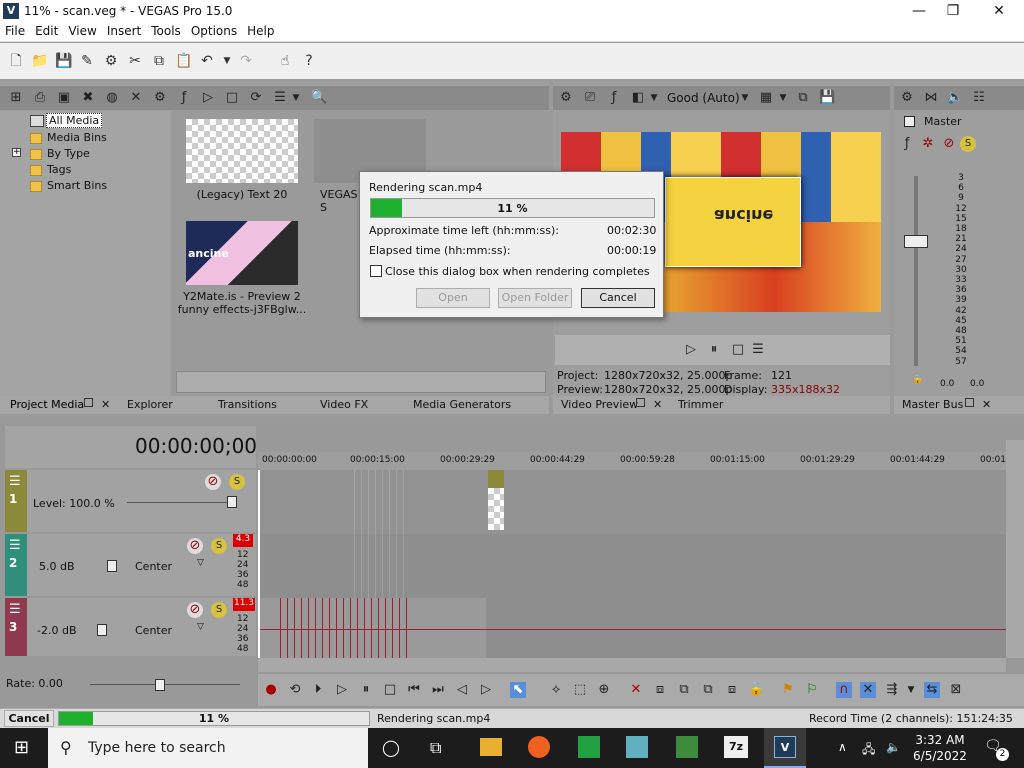 Image resolution: width=1024 pixels, height=768 pixels. I want to click on minimize-button: —, so click(919, 11).